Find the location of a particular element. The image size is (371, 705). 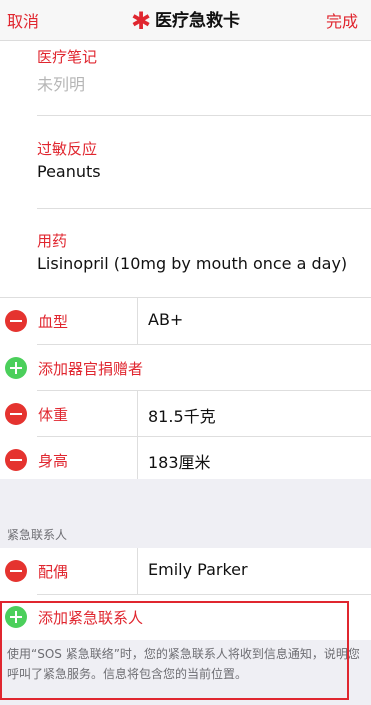

navigation-bar: 取消 ✱ 医疗急救卡 完成 is located at coordinates (185, 20).